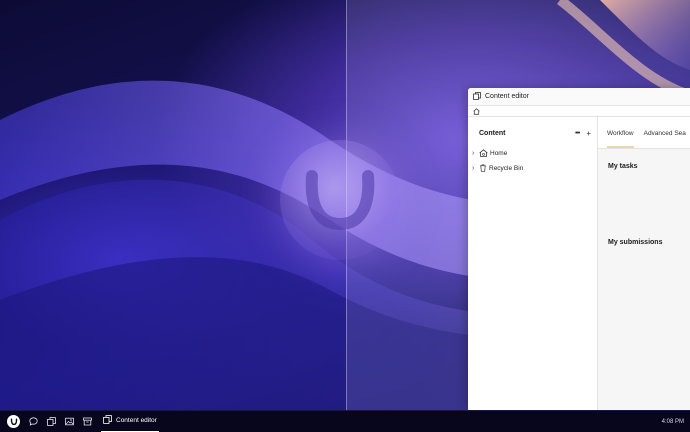  Describe the element at coordinates (532, 133) in the screenshot. I see `tree-header: Content ••• +` at that location.